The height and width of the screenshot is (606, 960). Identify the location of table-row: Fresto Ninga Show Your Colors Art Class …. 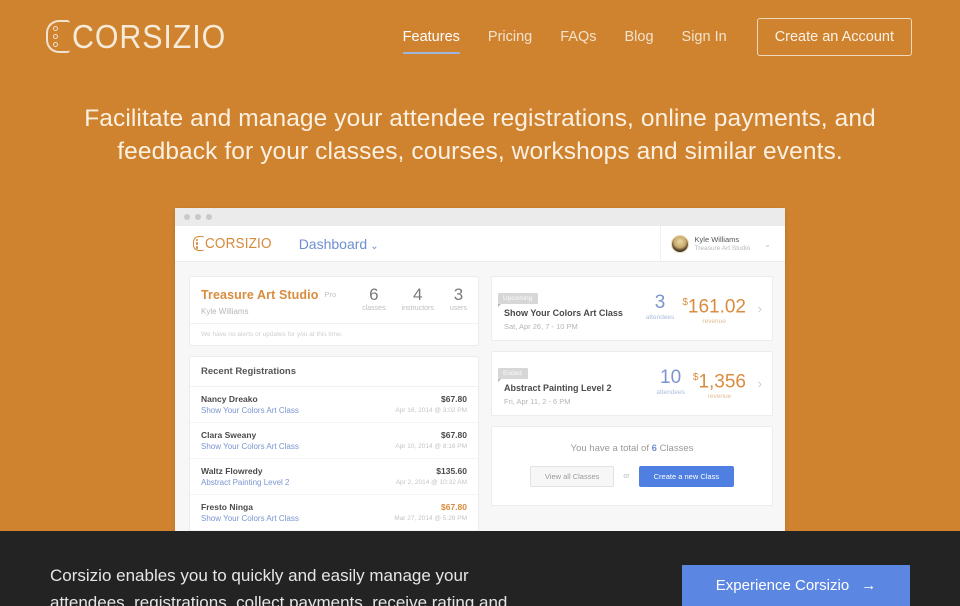
(334, 513).